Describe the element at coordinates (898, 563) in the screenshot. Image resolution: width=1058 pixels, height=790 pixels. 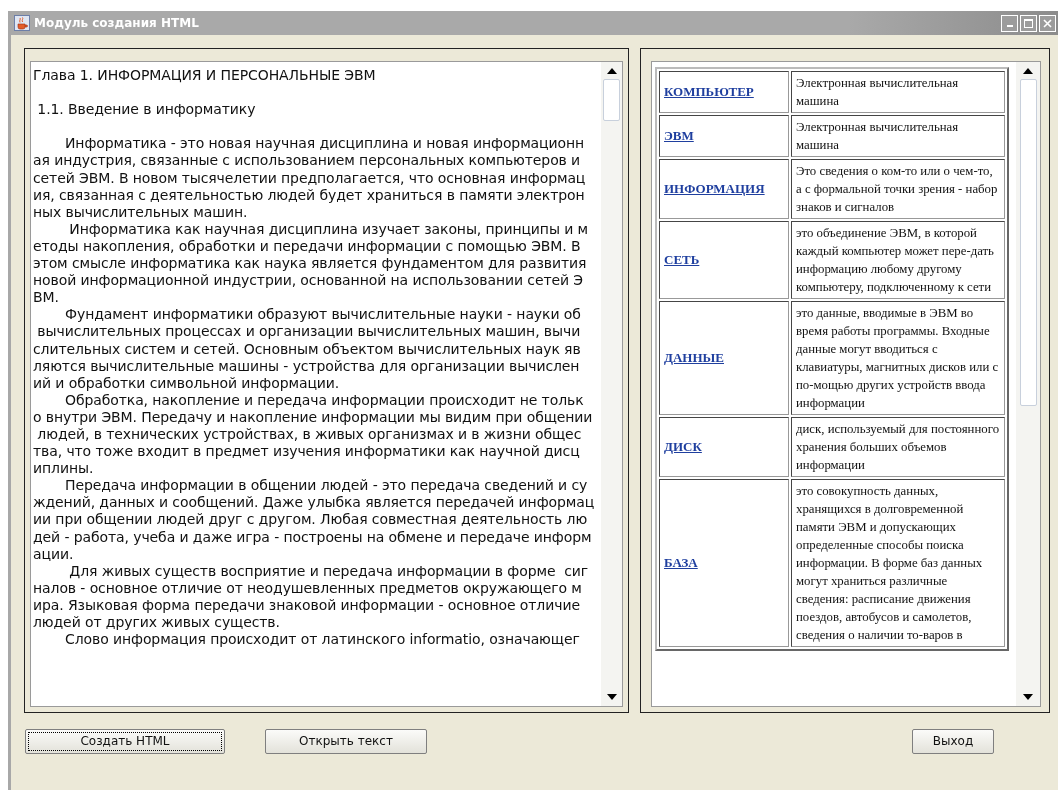
I see `definition-cell: это совокупность данных, хранящихся в долговременной памяти ЭВМ и допускающих определенные способы поиска информации. В форме баз данных могут храниться различные сведения: расписание движения поездов, автобусов и самолетов, сведения о наличии то-варов в` at that location.